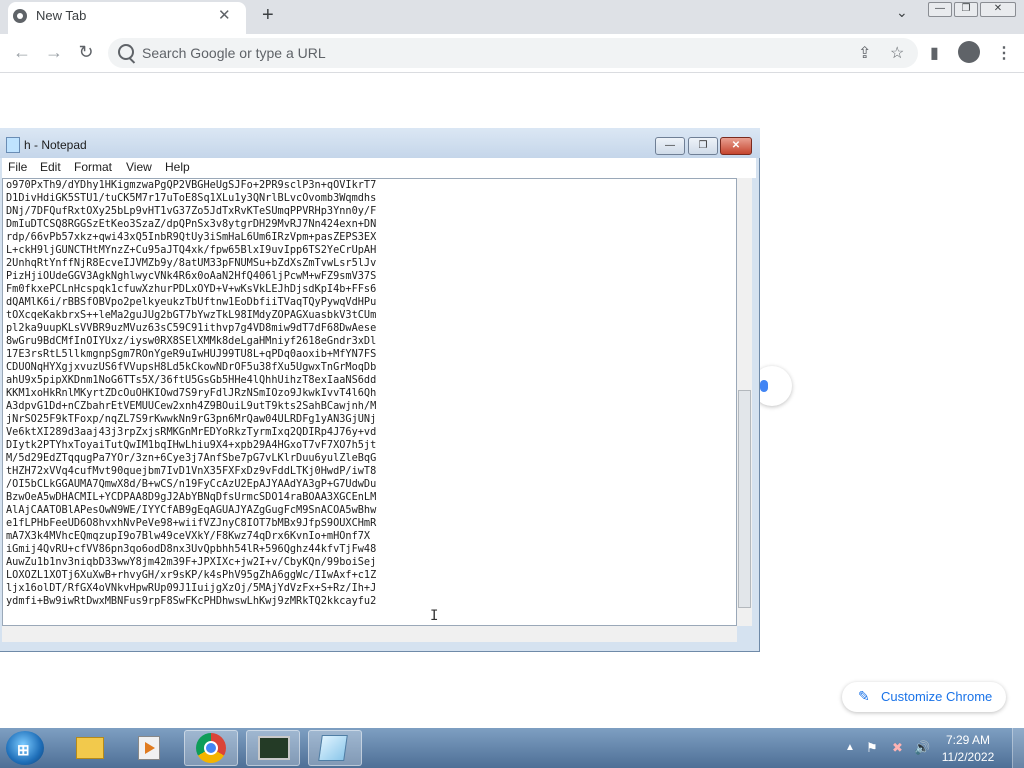 This screenshot has width=1024, height=768. What do you see at coordinates (968, 757) in the screenshot?
I see `clock-date: 11/2/2022` at bounding box center [968, 757].